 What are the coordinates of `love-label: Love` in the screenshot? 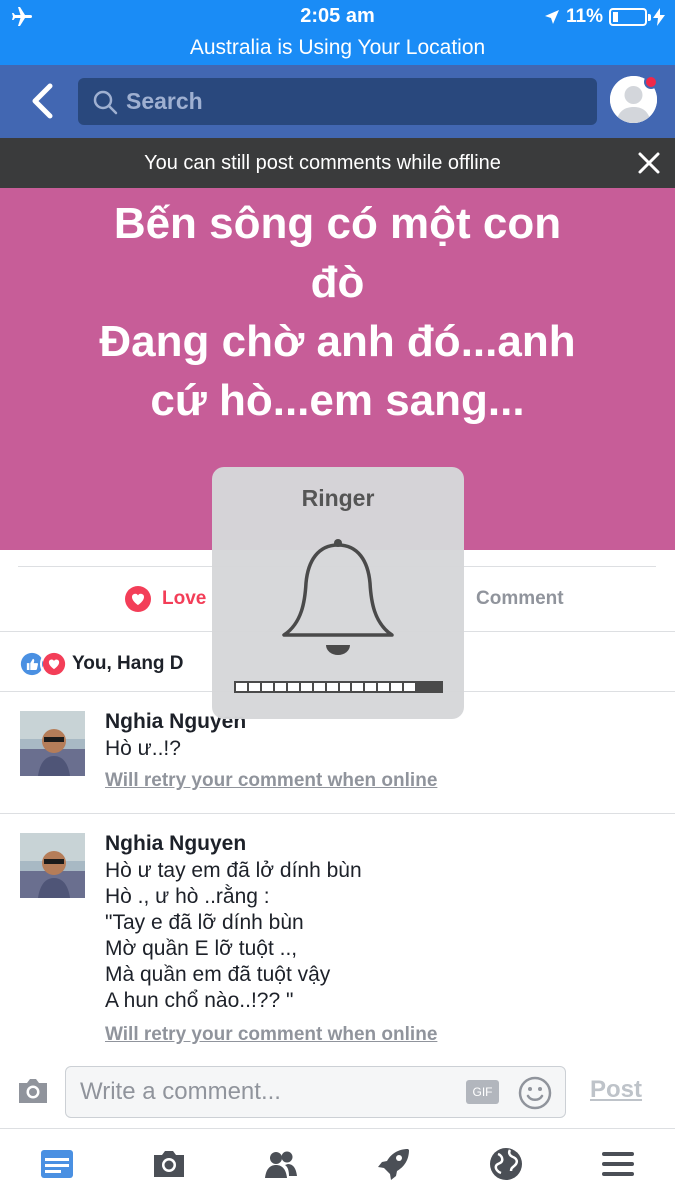 It's located at (184, 598).